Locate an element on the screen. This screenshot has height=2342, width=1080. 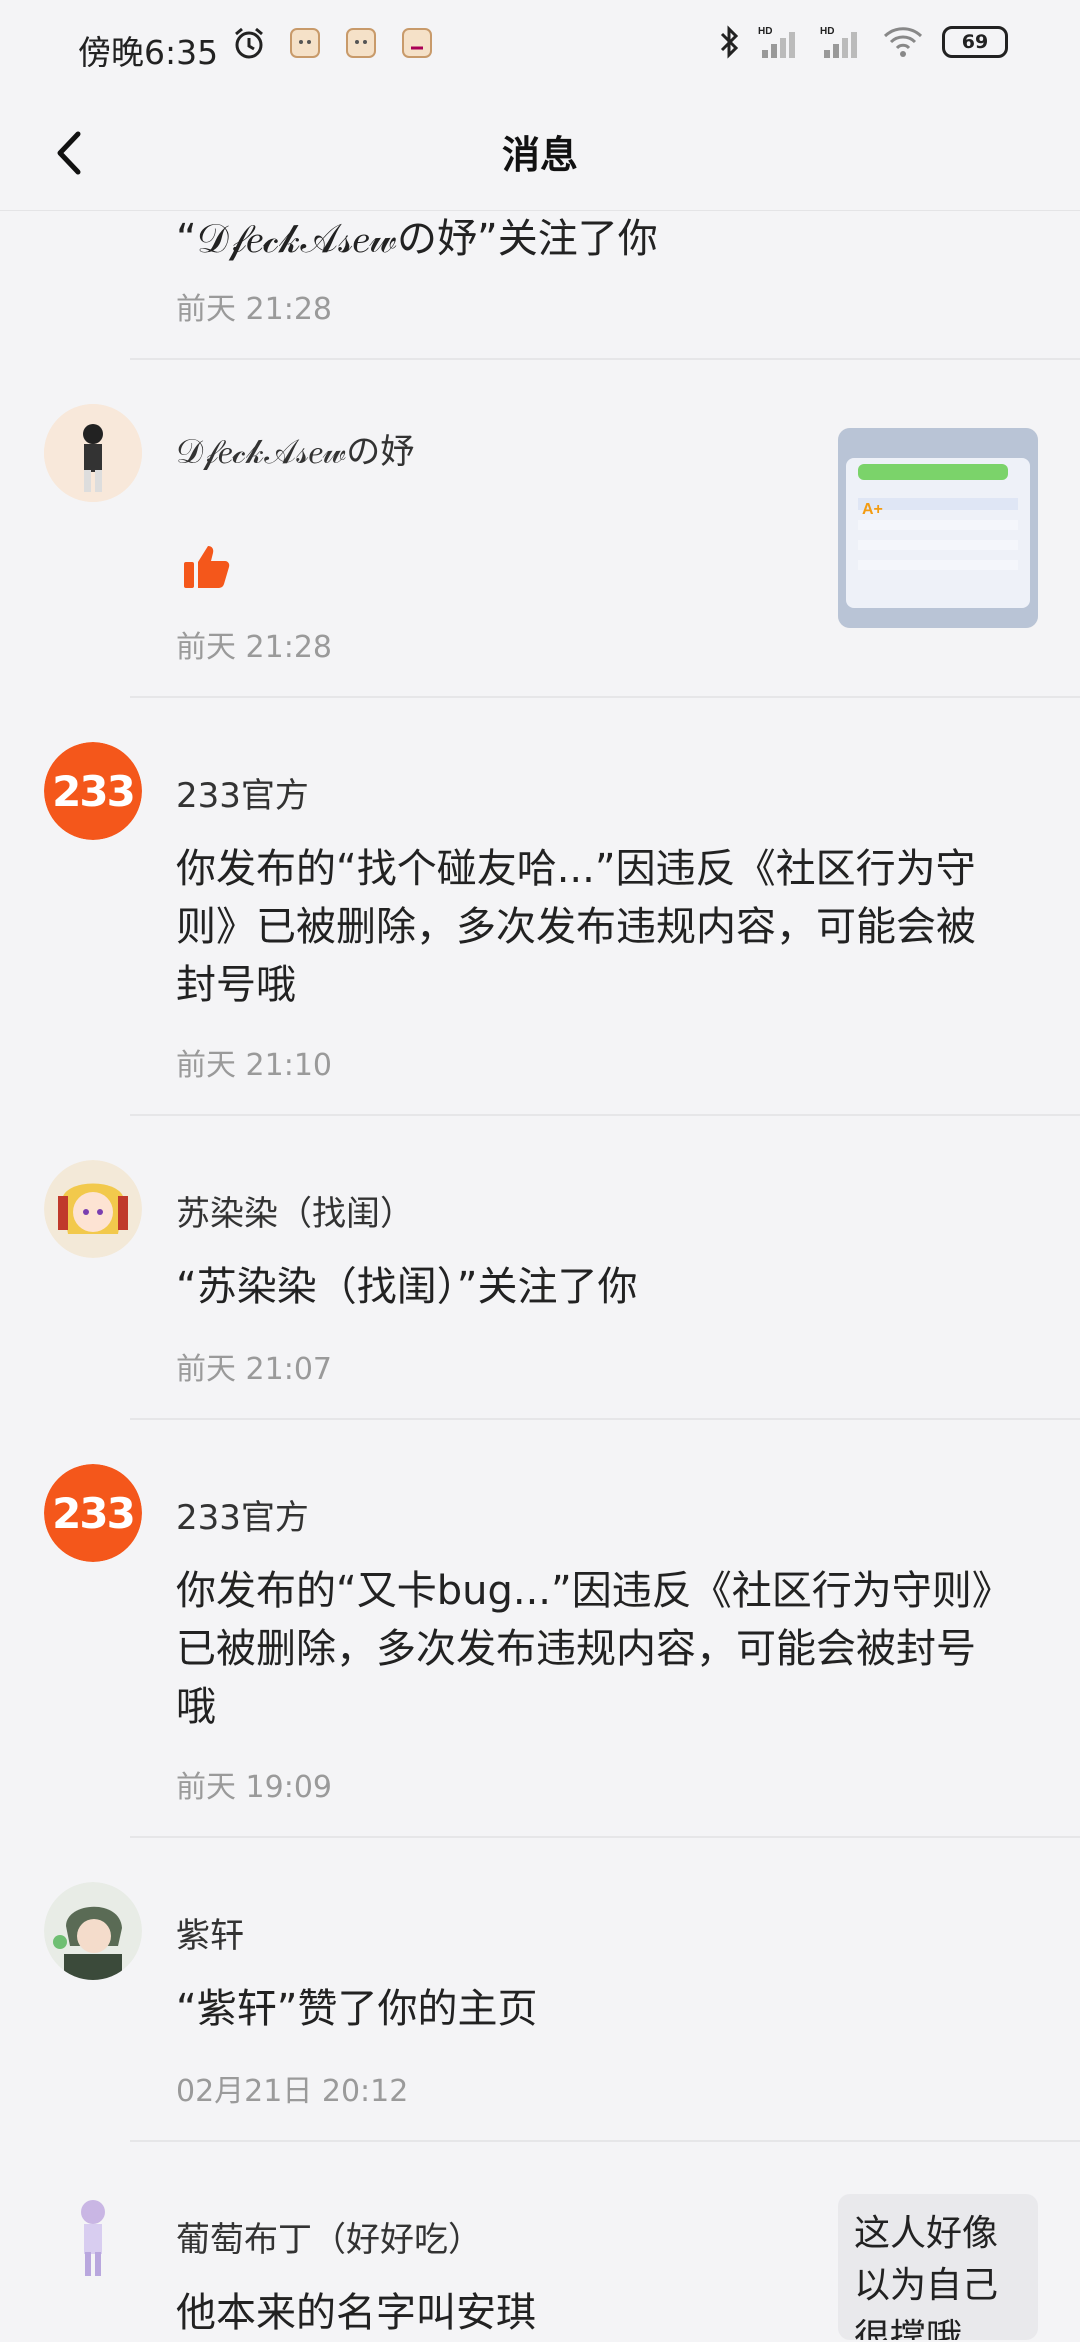
status-bar: 傍晚6:35 HD HD 69 is located at coordinates (540, 48).